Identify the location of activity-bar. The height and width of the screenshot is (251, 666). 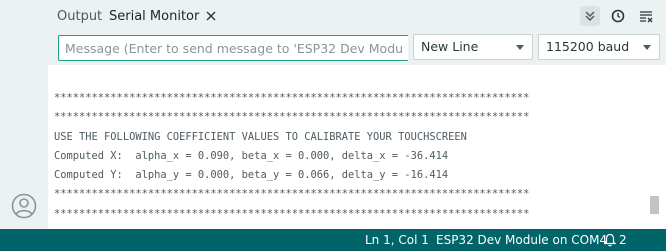
(24, 114).